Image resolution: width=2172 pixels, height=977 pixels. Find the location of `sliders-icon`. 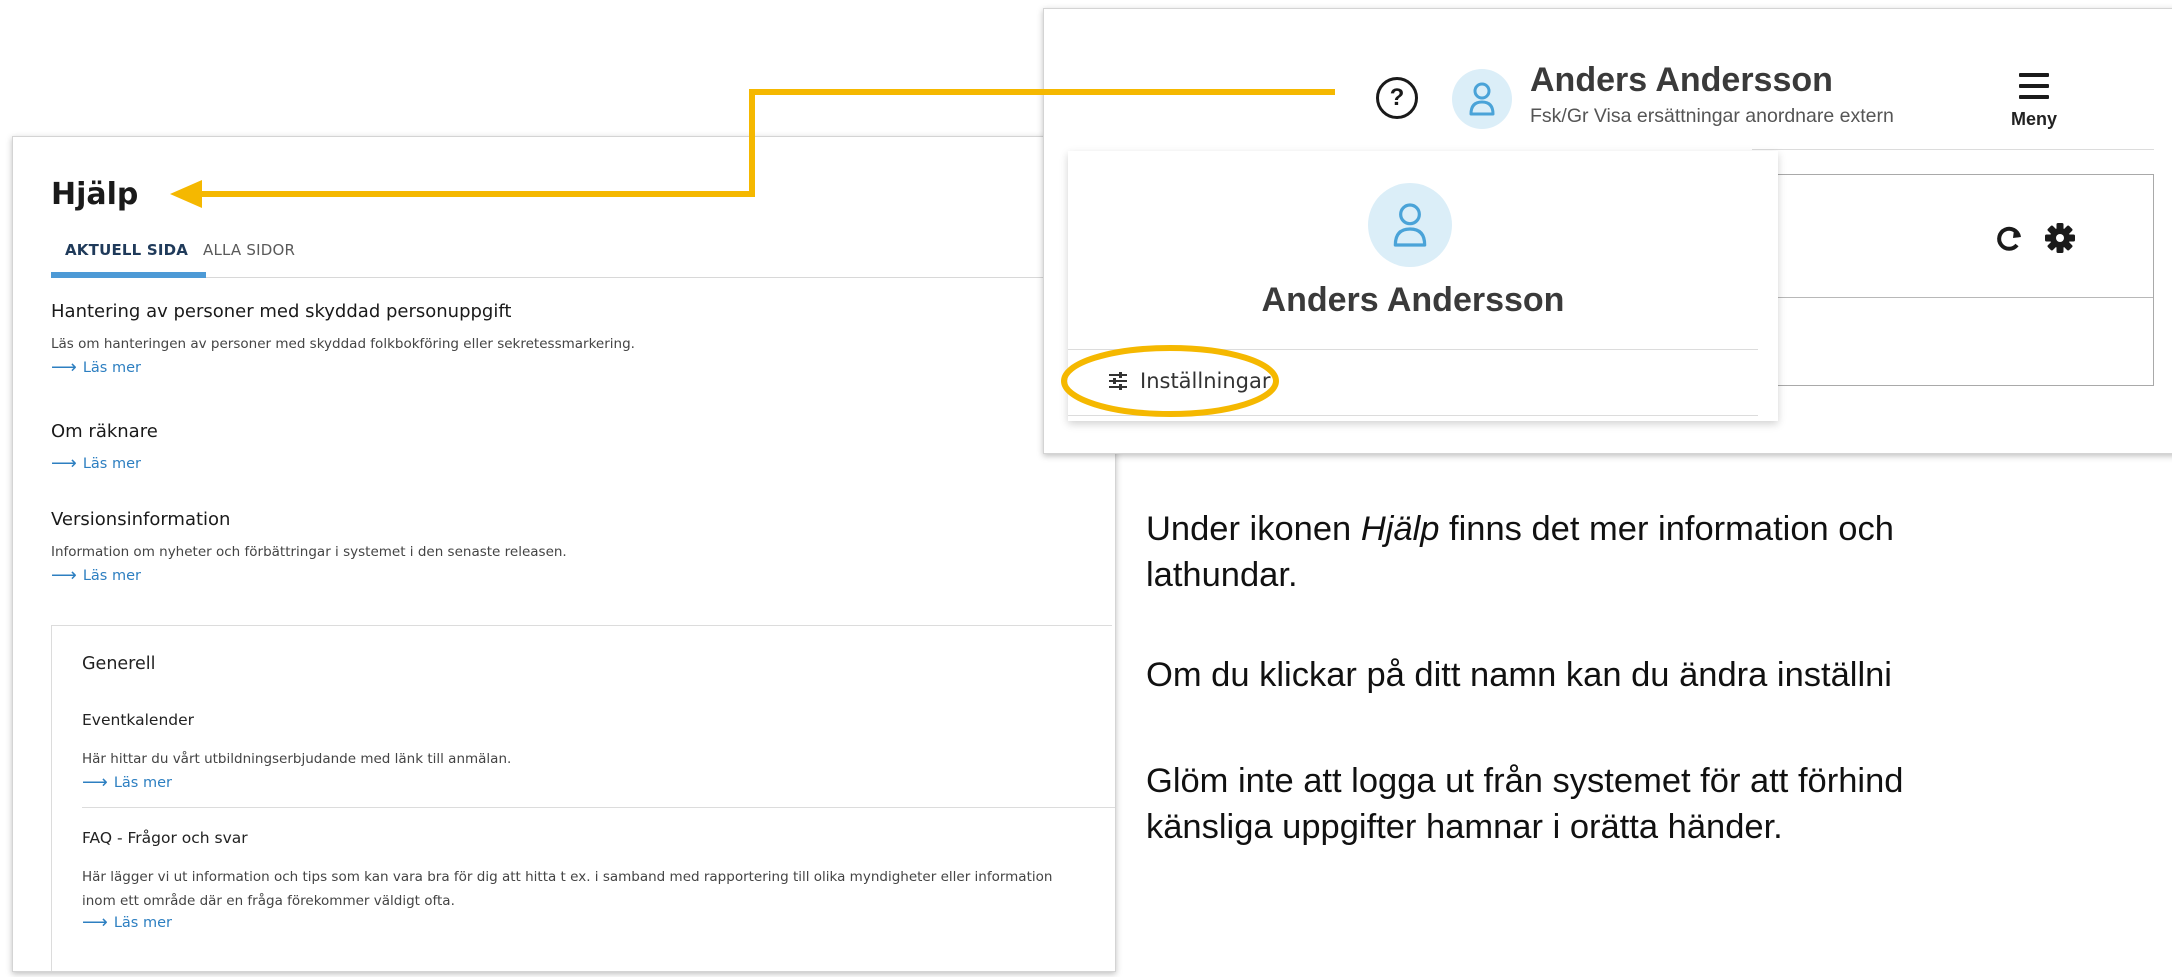

sliders-icon is located at coordinates (1118, 381).